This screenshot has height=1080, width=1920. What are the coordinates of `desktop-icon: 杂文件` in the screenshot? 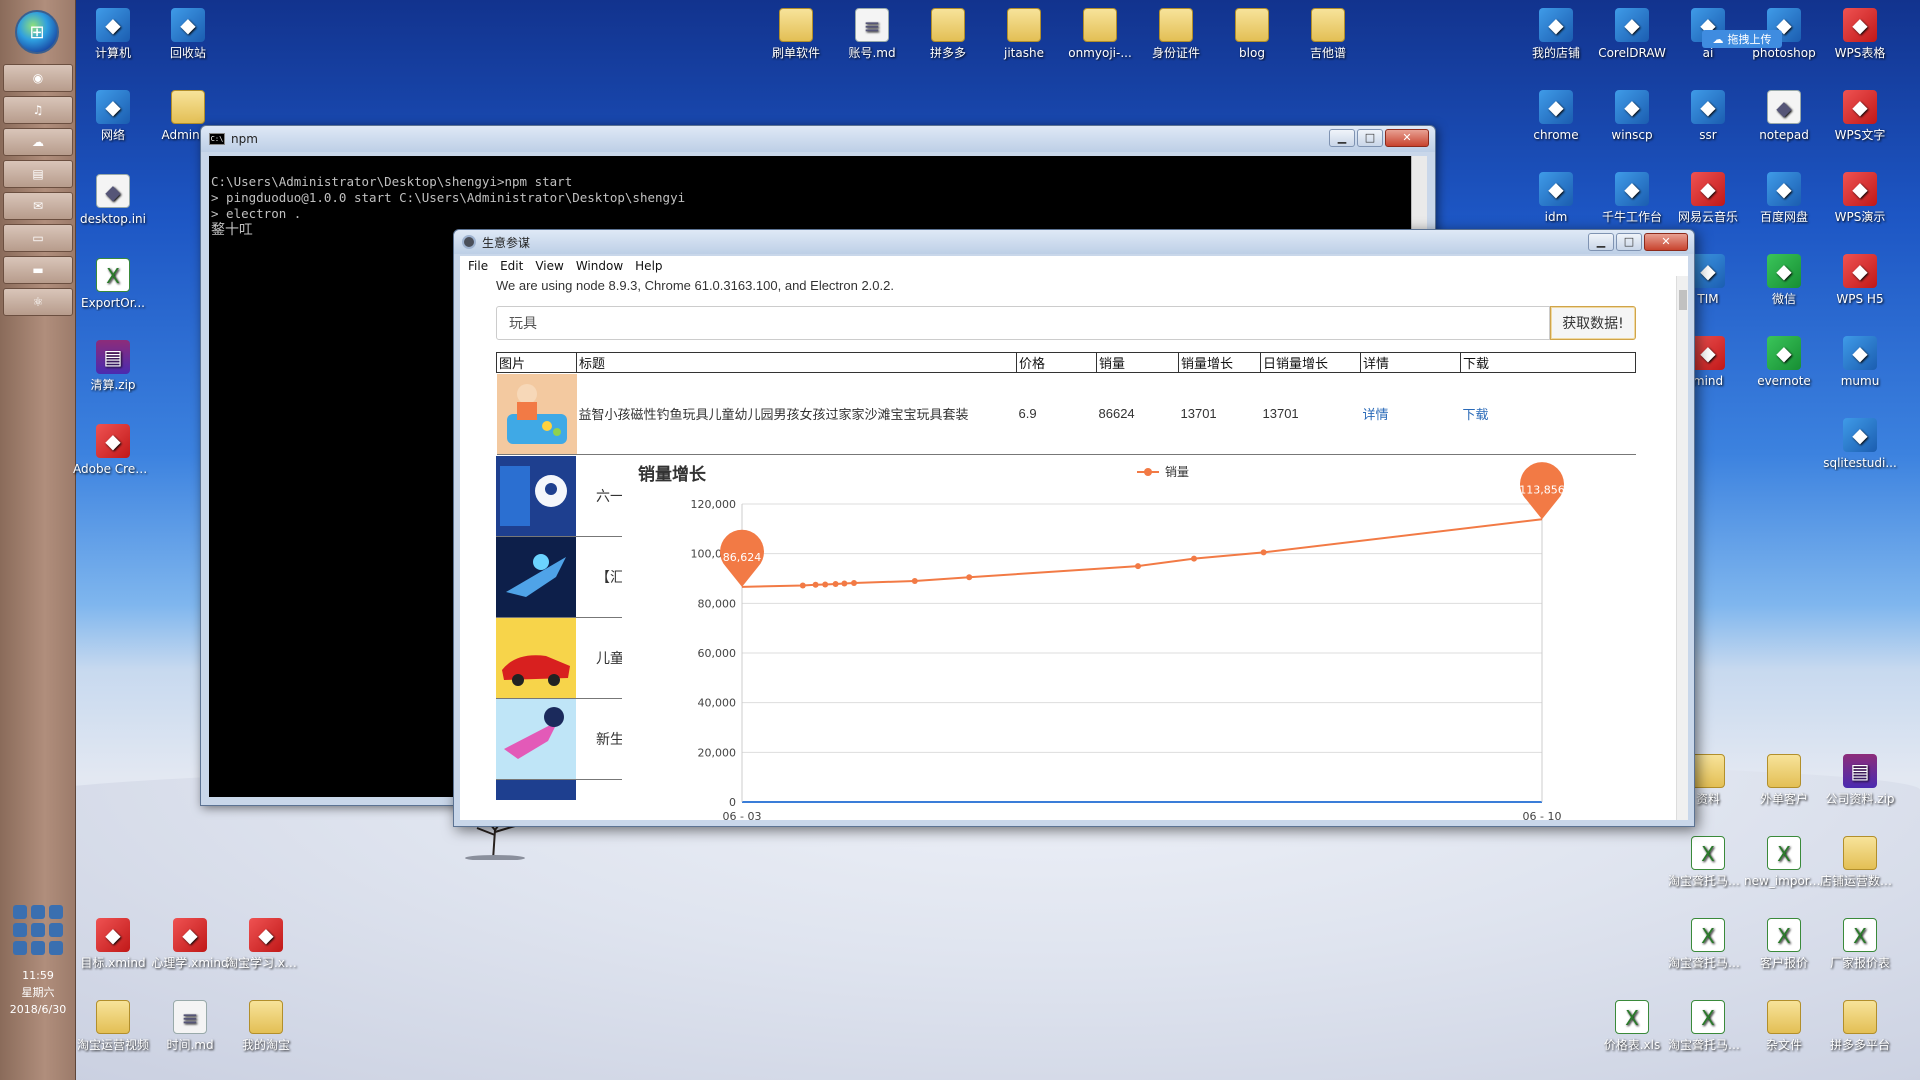 It's located at (1784, 1026).